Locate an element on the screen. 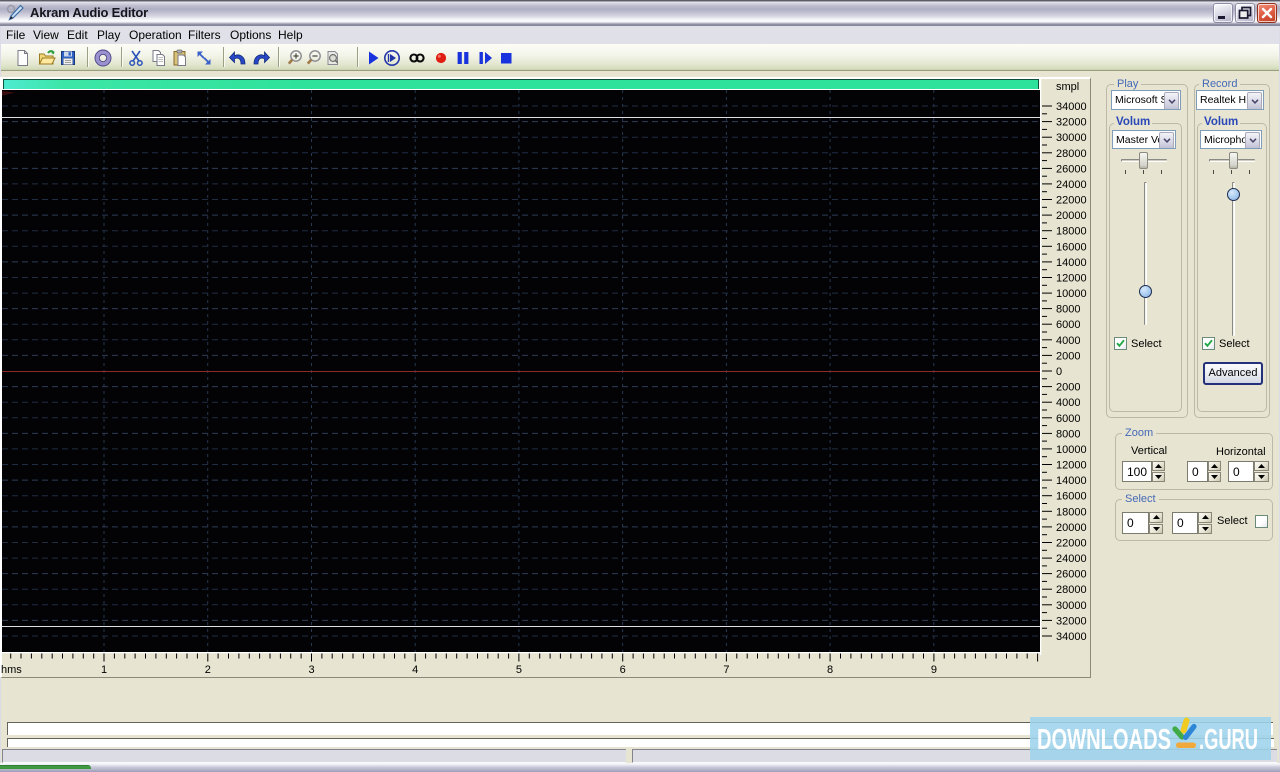  svg-text: 7 is located at coordinates (726, 670).